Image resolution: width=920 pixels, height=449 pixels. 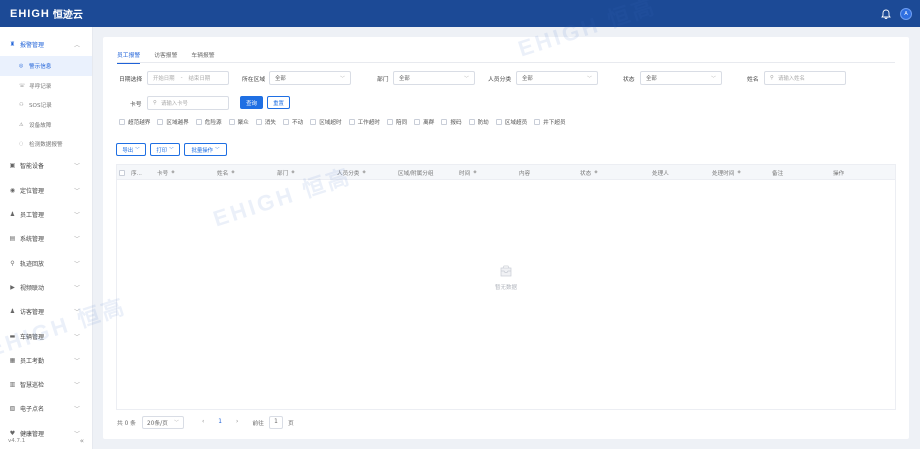 I want to click on date-label: 日期选择, so click(x=131, y=80).